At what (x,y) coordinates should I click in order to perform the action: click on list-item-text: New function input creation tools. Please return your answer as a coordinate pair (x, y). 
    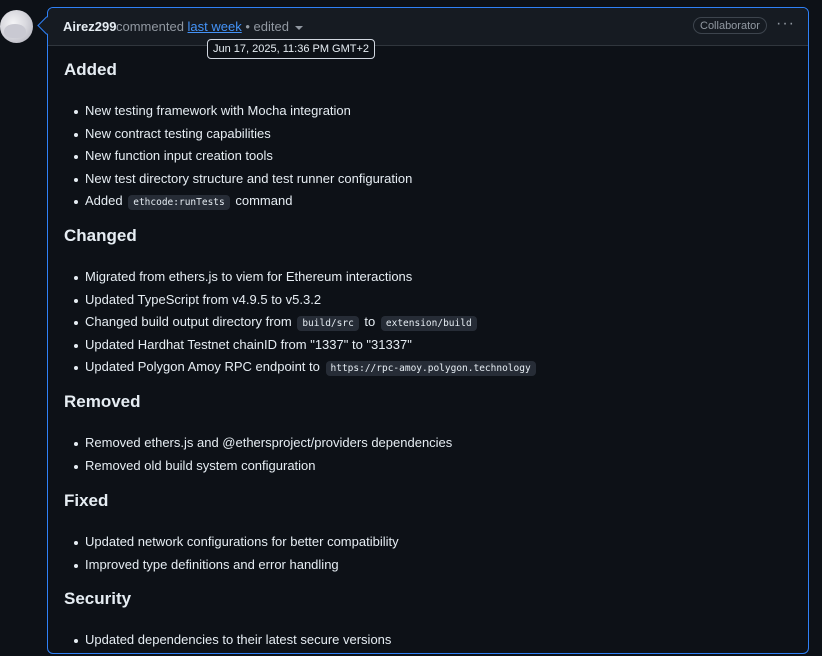
    Looking at the image, I should click on (179, 156).